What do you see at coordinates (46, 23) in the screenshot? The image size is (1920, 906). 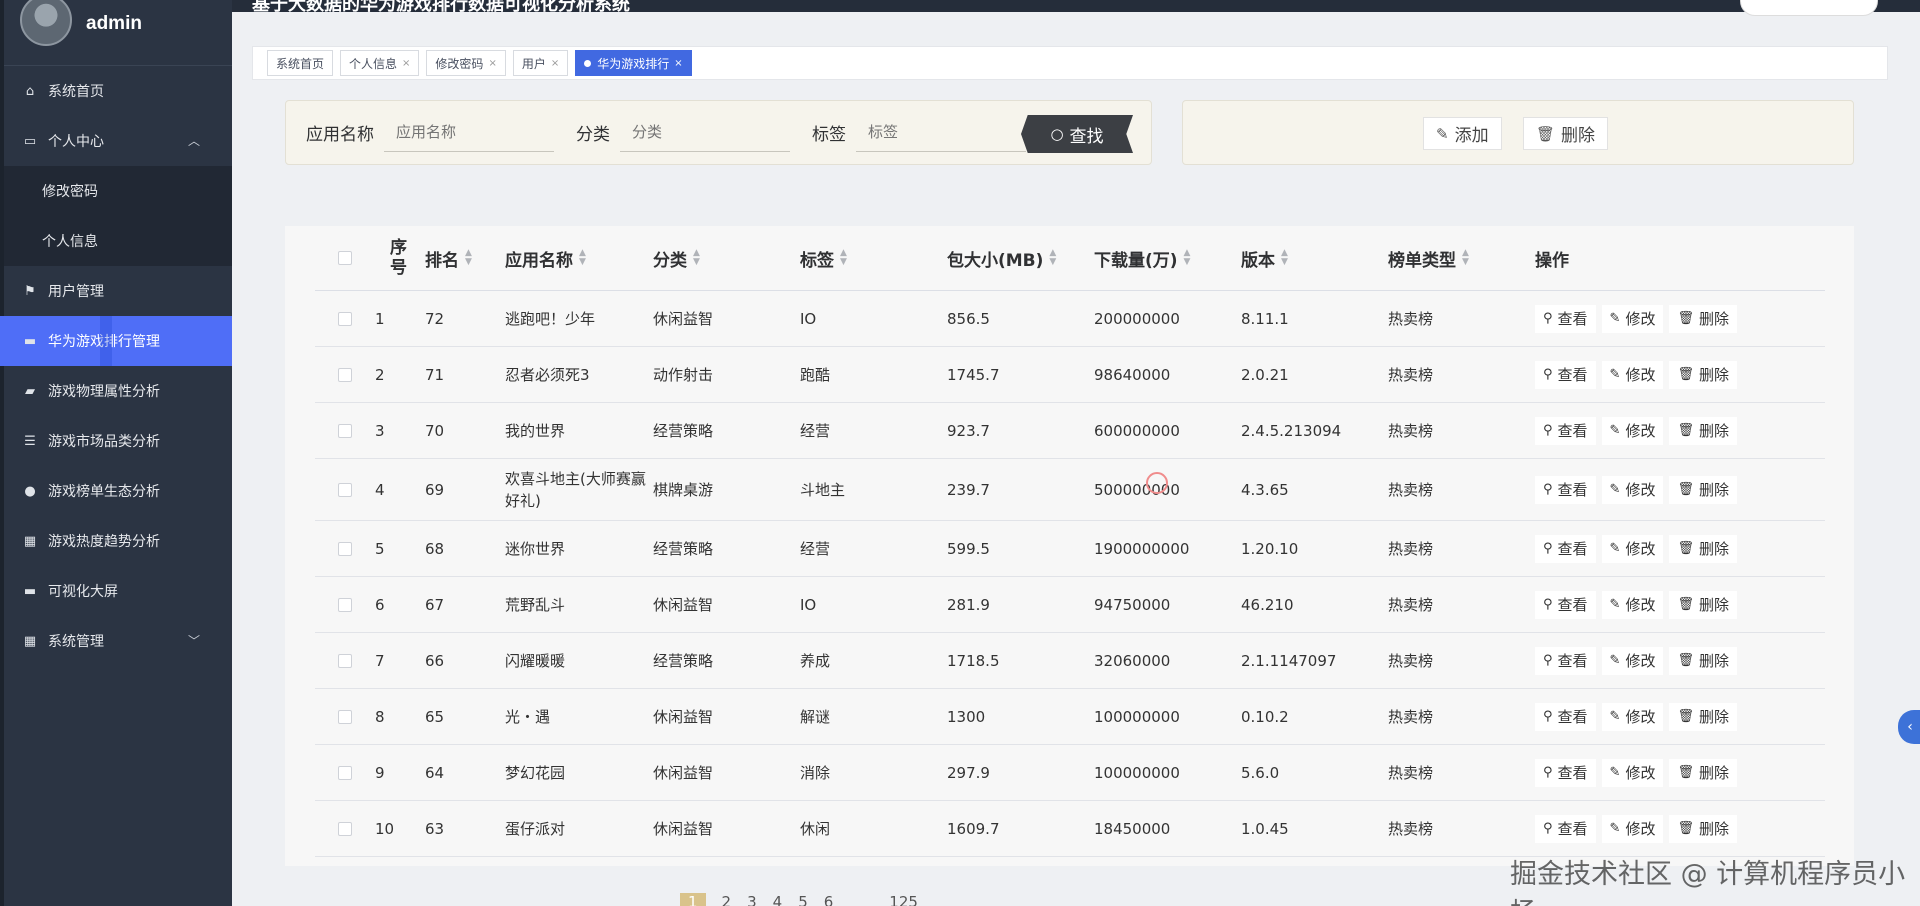 I see `avatar` at bounding box center [46, 23].